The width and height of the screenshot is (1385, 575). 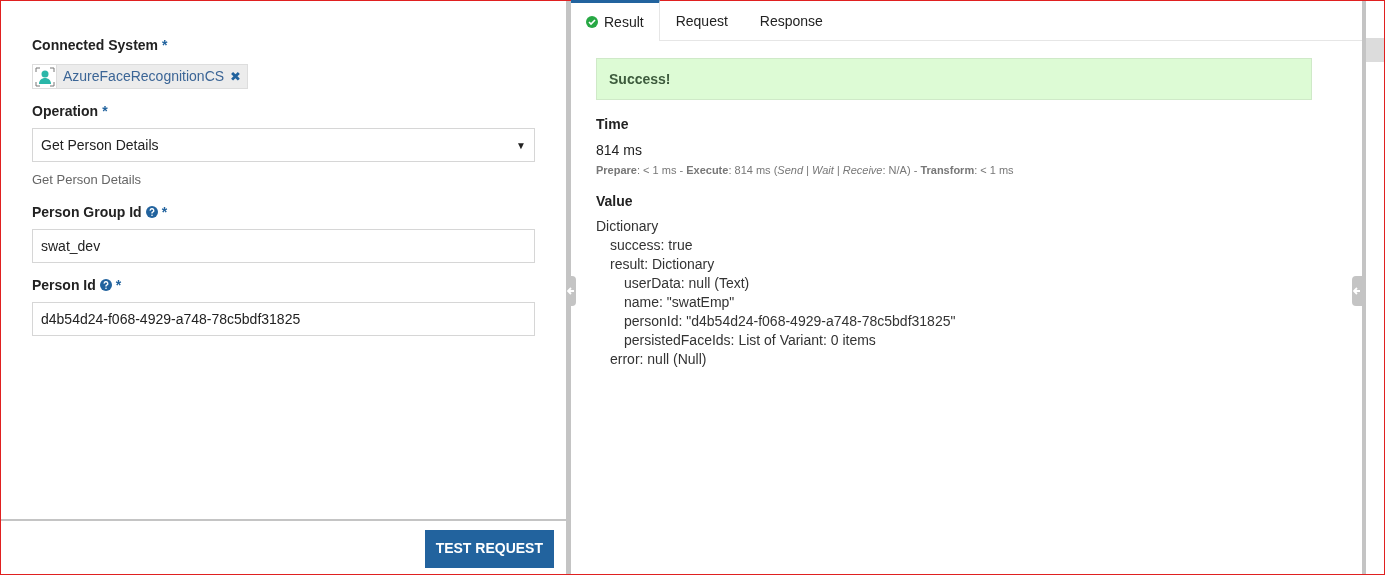 I want to click on tree-item-label: error: null (Null), so click(x=658, y=359).